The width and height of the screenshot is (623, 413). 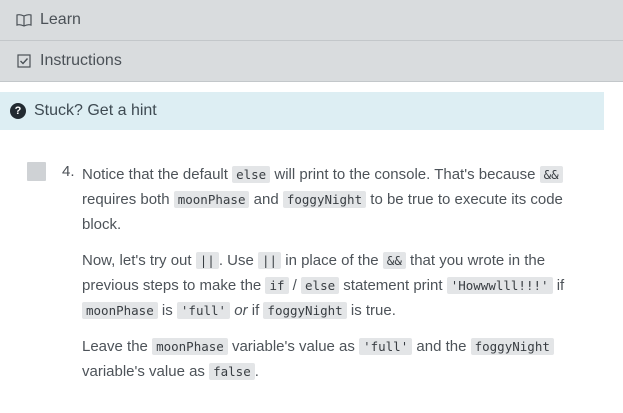 What do you see at coordinates (157, 174) in the screenshot?
I see `text: Notice that the default` at bounding box center [157, 174].